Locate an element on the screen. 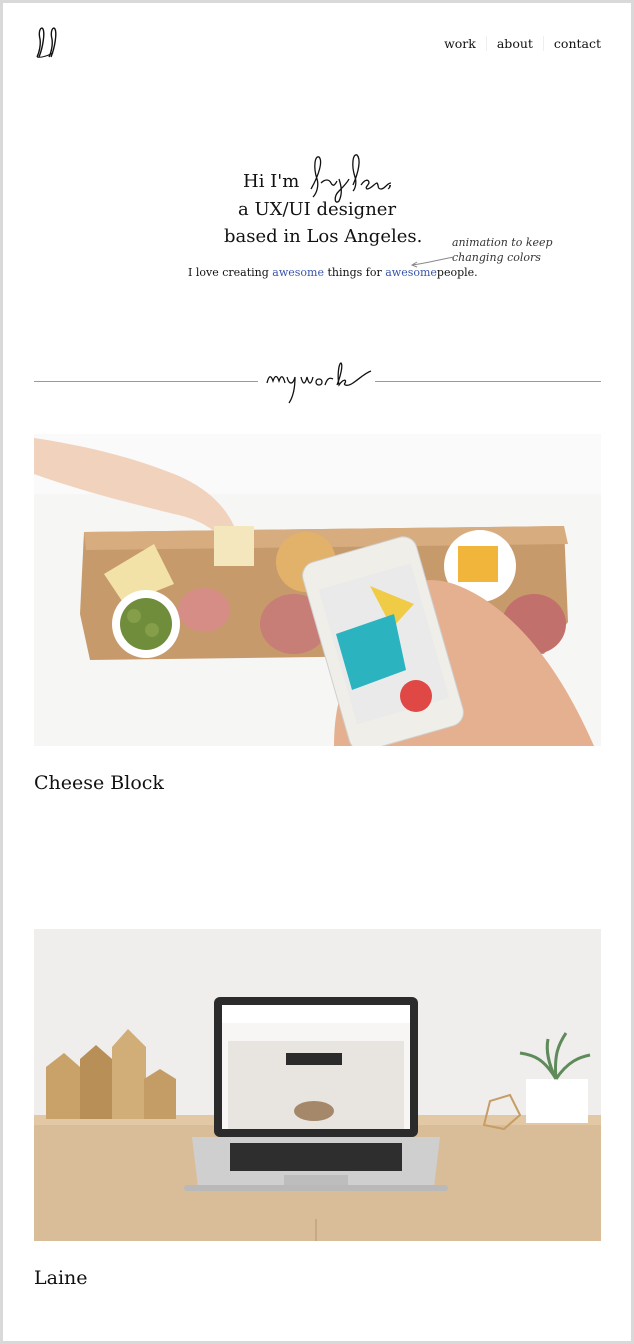 The width and height of the screenshot is (634, 1344). tagline-pre: I love creating is located at coordinates (228, 272).